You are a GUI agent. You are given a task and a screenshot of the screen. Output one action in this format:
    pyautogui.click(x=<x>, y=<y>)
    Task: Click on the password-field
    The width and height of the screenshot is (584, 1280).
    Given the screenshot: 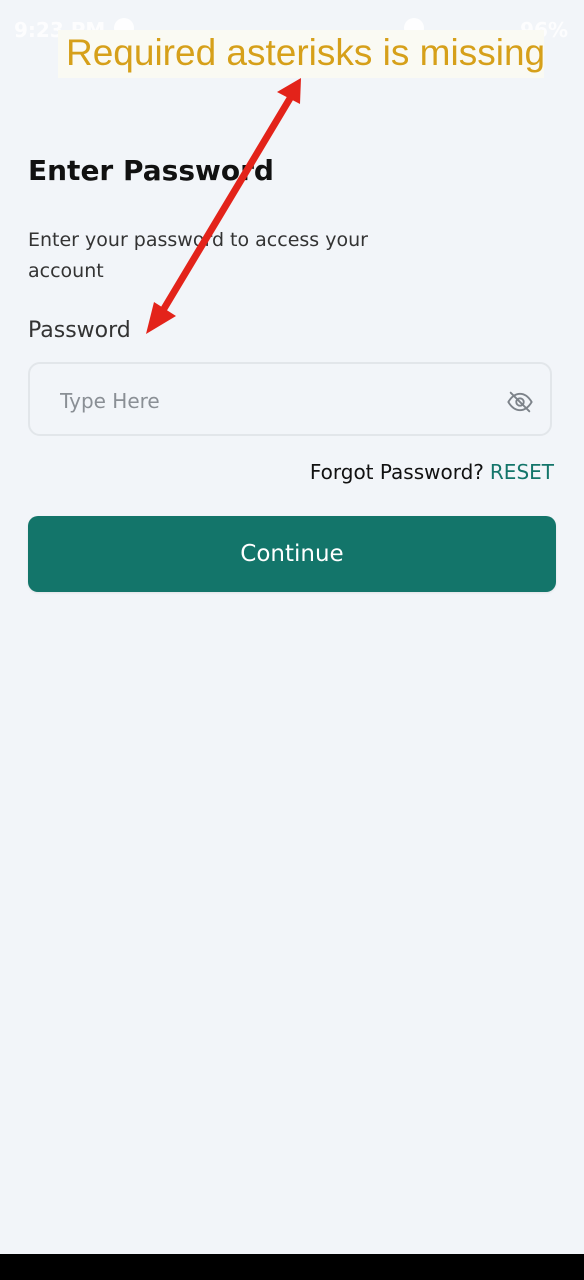 What is the action you would take?
    pyautogui.click(x=290, y=399)
    